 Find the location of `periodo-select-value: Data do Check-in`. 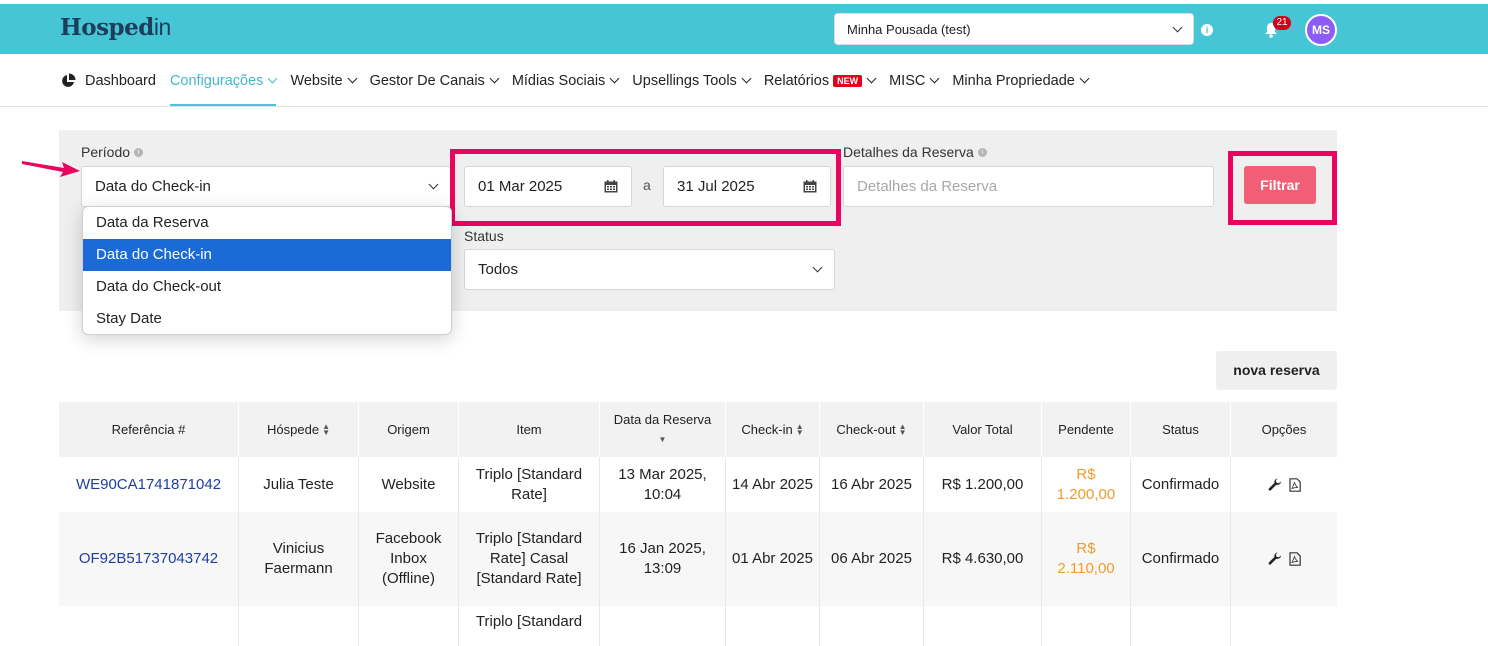

periodo-select-value: Data do Check-in is located at coordinates (153, 186).